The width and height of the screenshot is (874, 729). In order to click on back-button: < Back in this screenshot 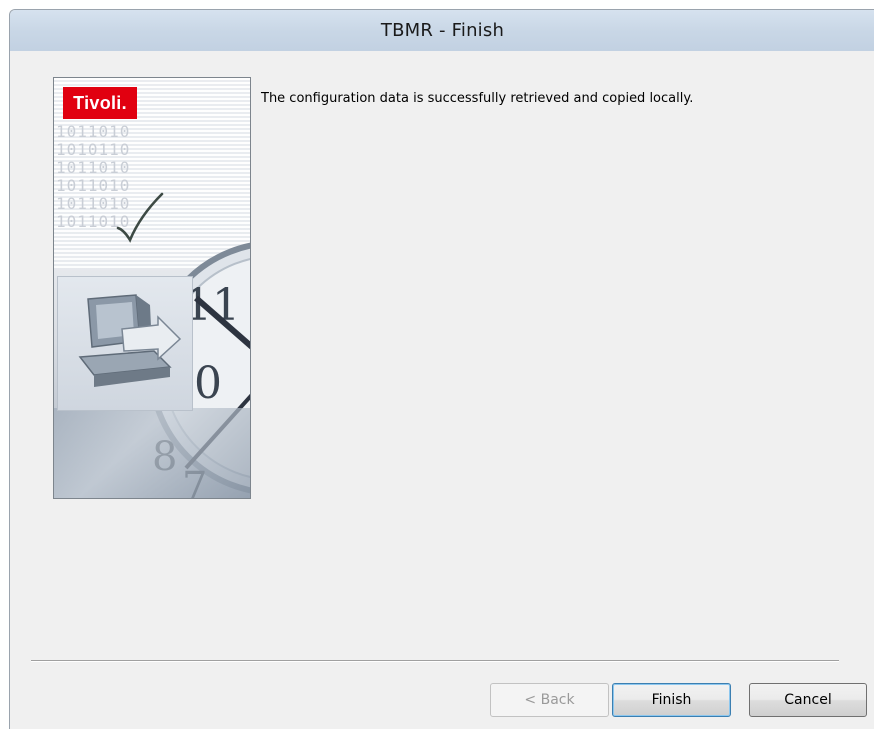, I will do `click(549, 700)`.